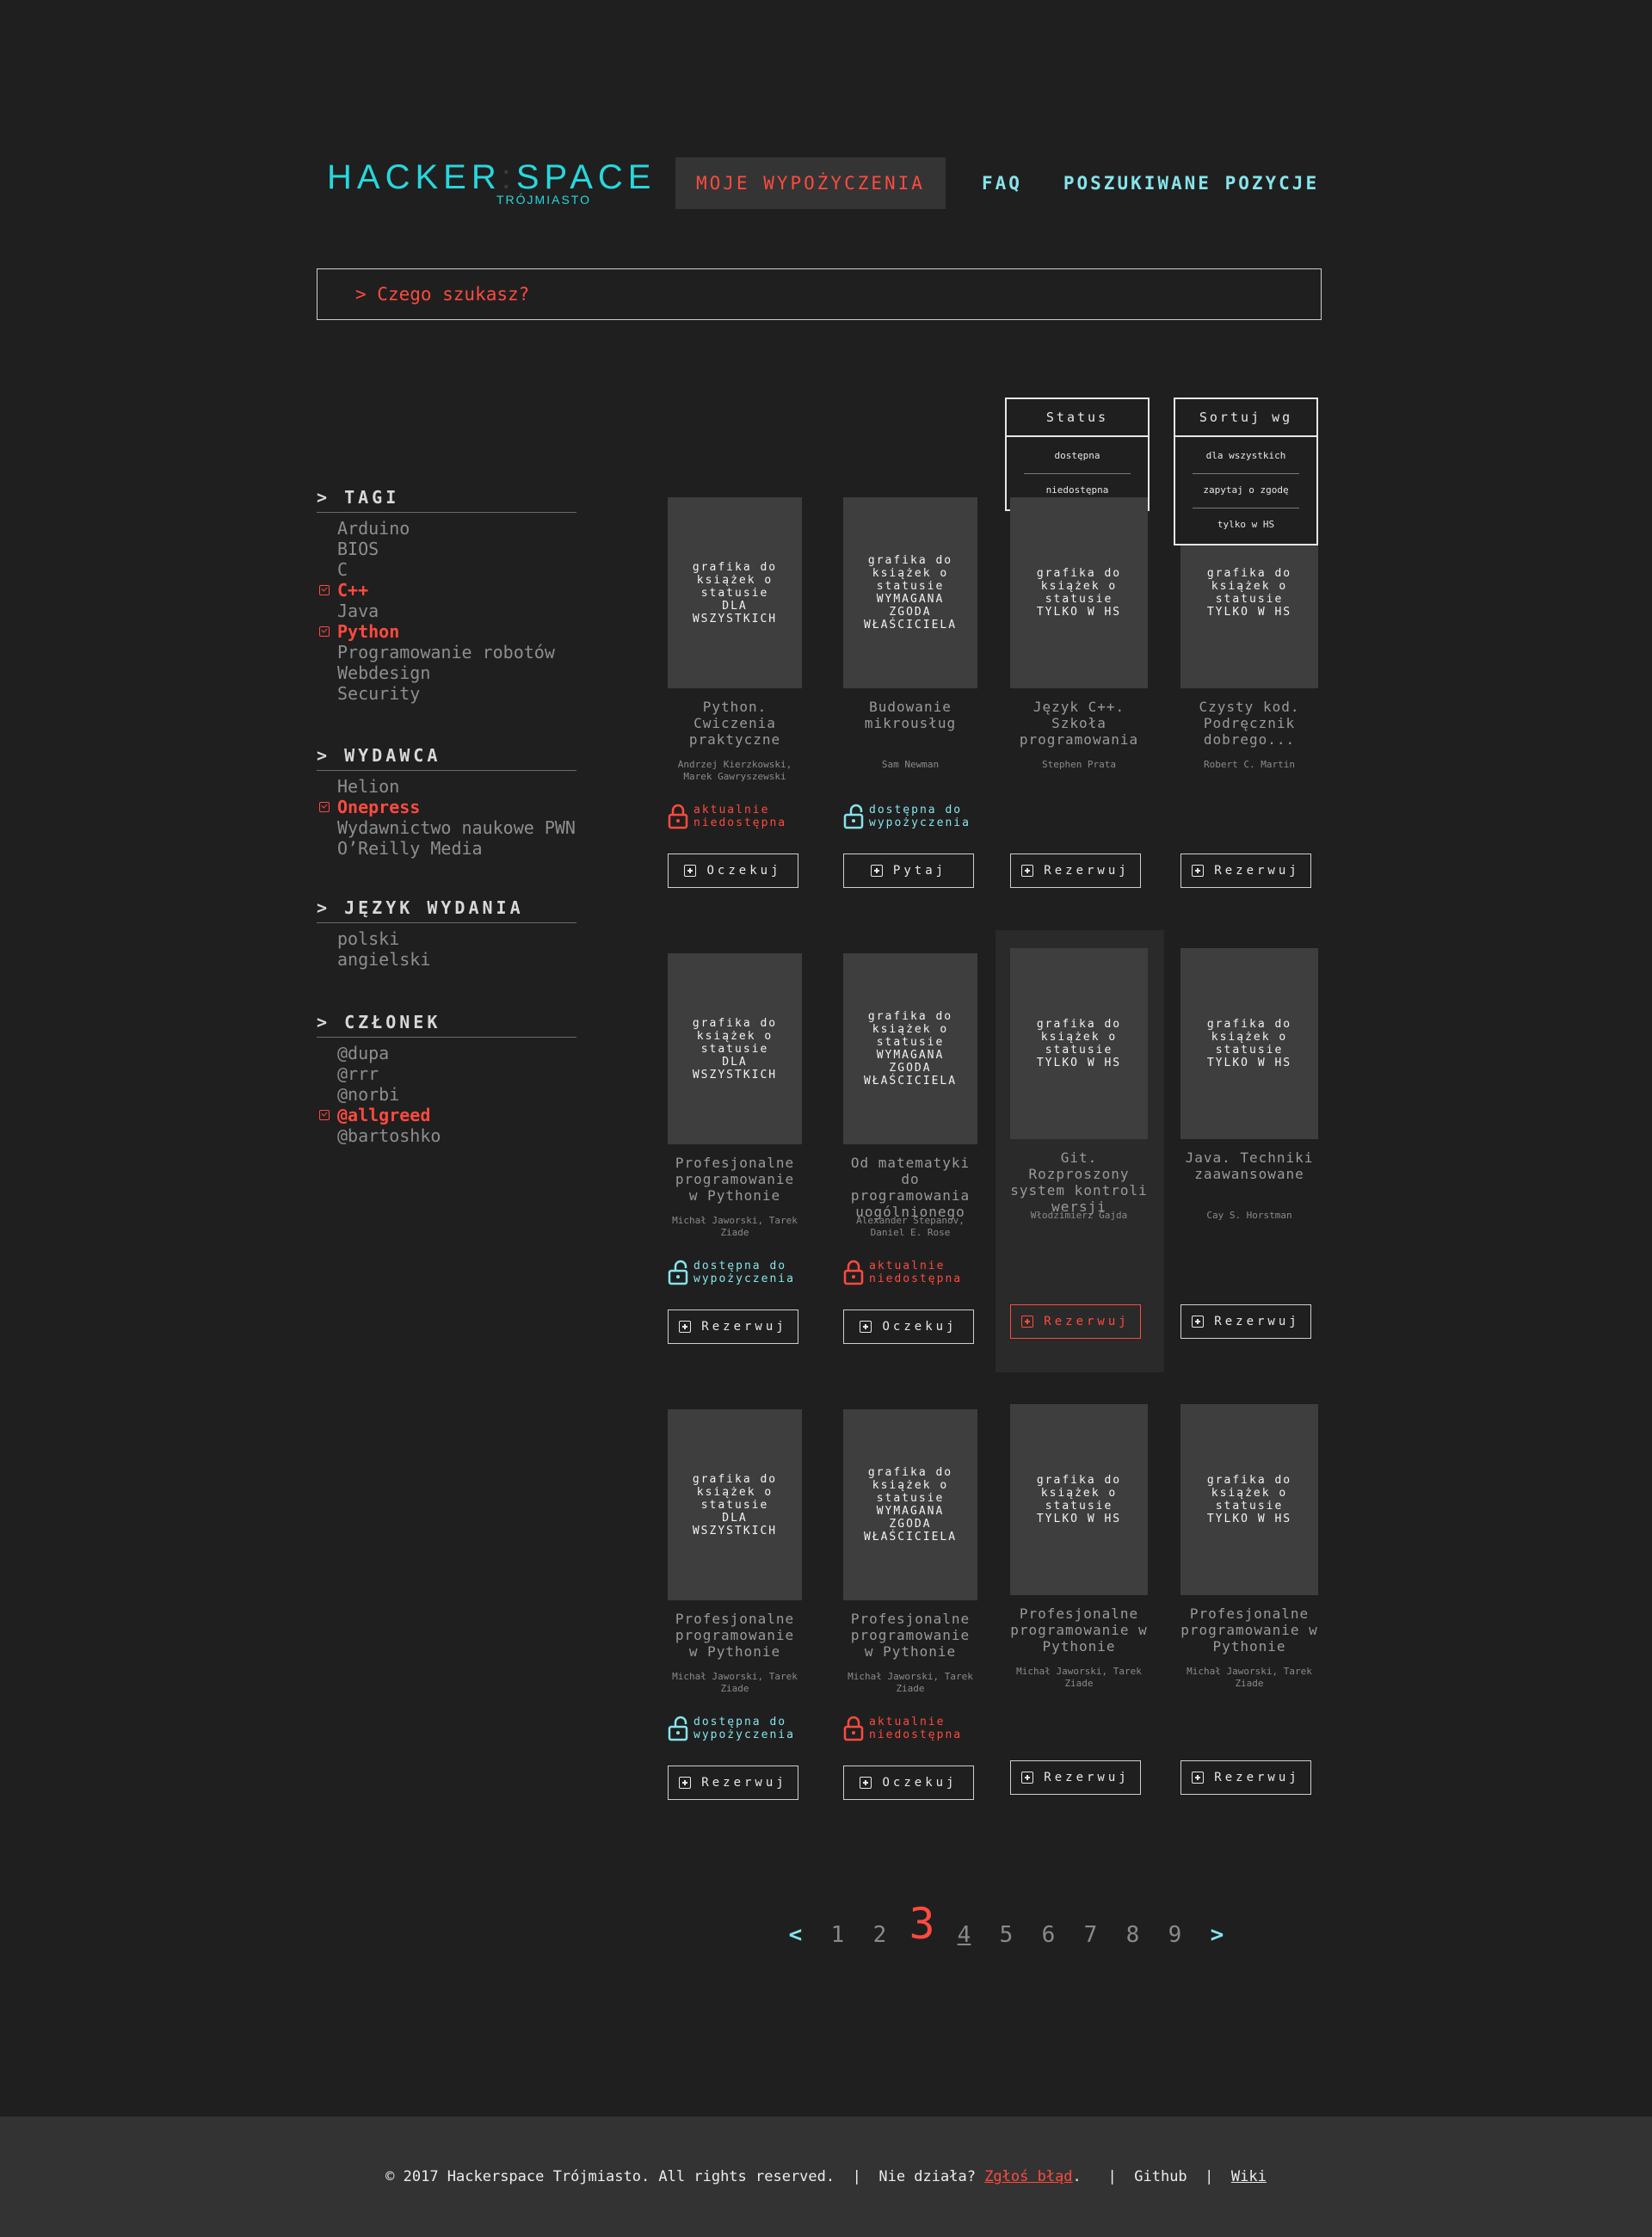  What do you see at coordinates (1090, 1935) in the screenshot?
I see `page-link: 7` at bounding box center [1090, 1935].